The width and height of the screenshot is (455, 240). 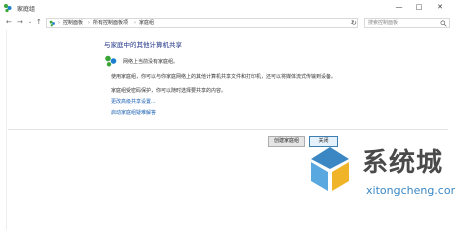 I want to click on watermark-logo-icon, so click(x=330, y=169).